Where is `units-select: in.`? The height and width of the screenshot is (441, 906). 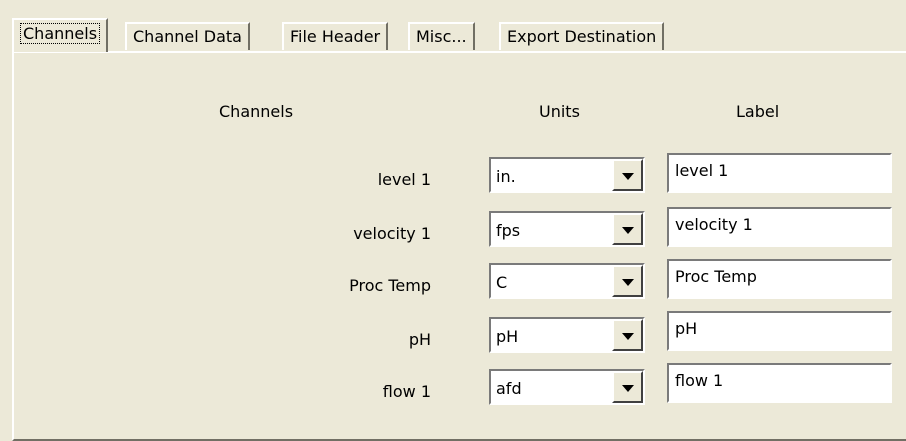 units-select: in. is located at coordinates (567, 175).